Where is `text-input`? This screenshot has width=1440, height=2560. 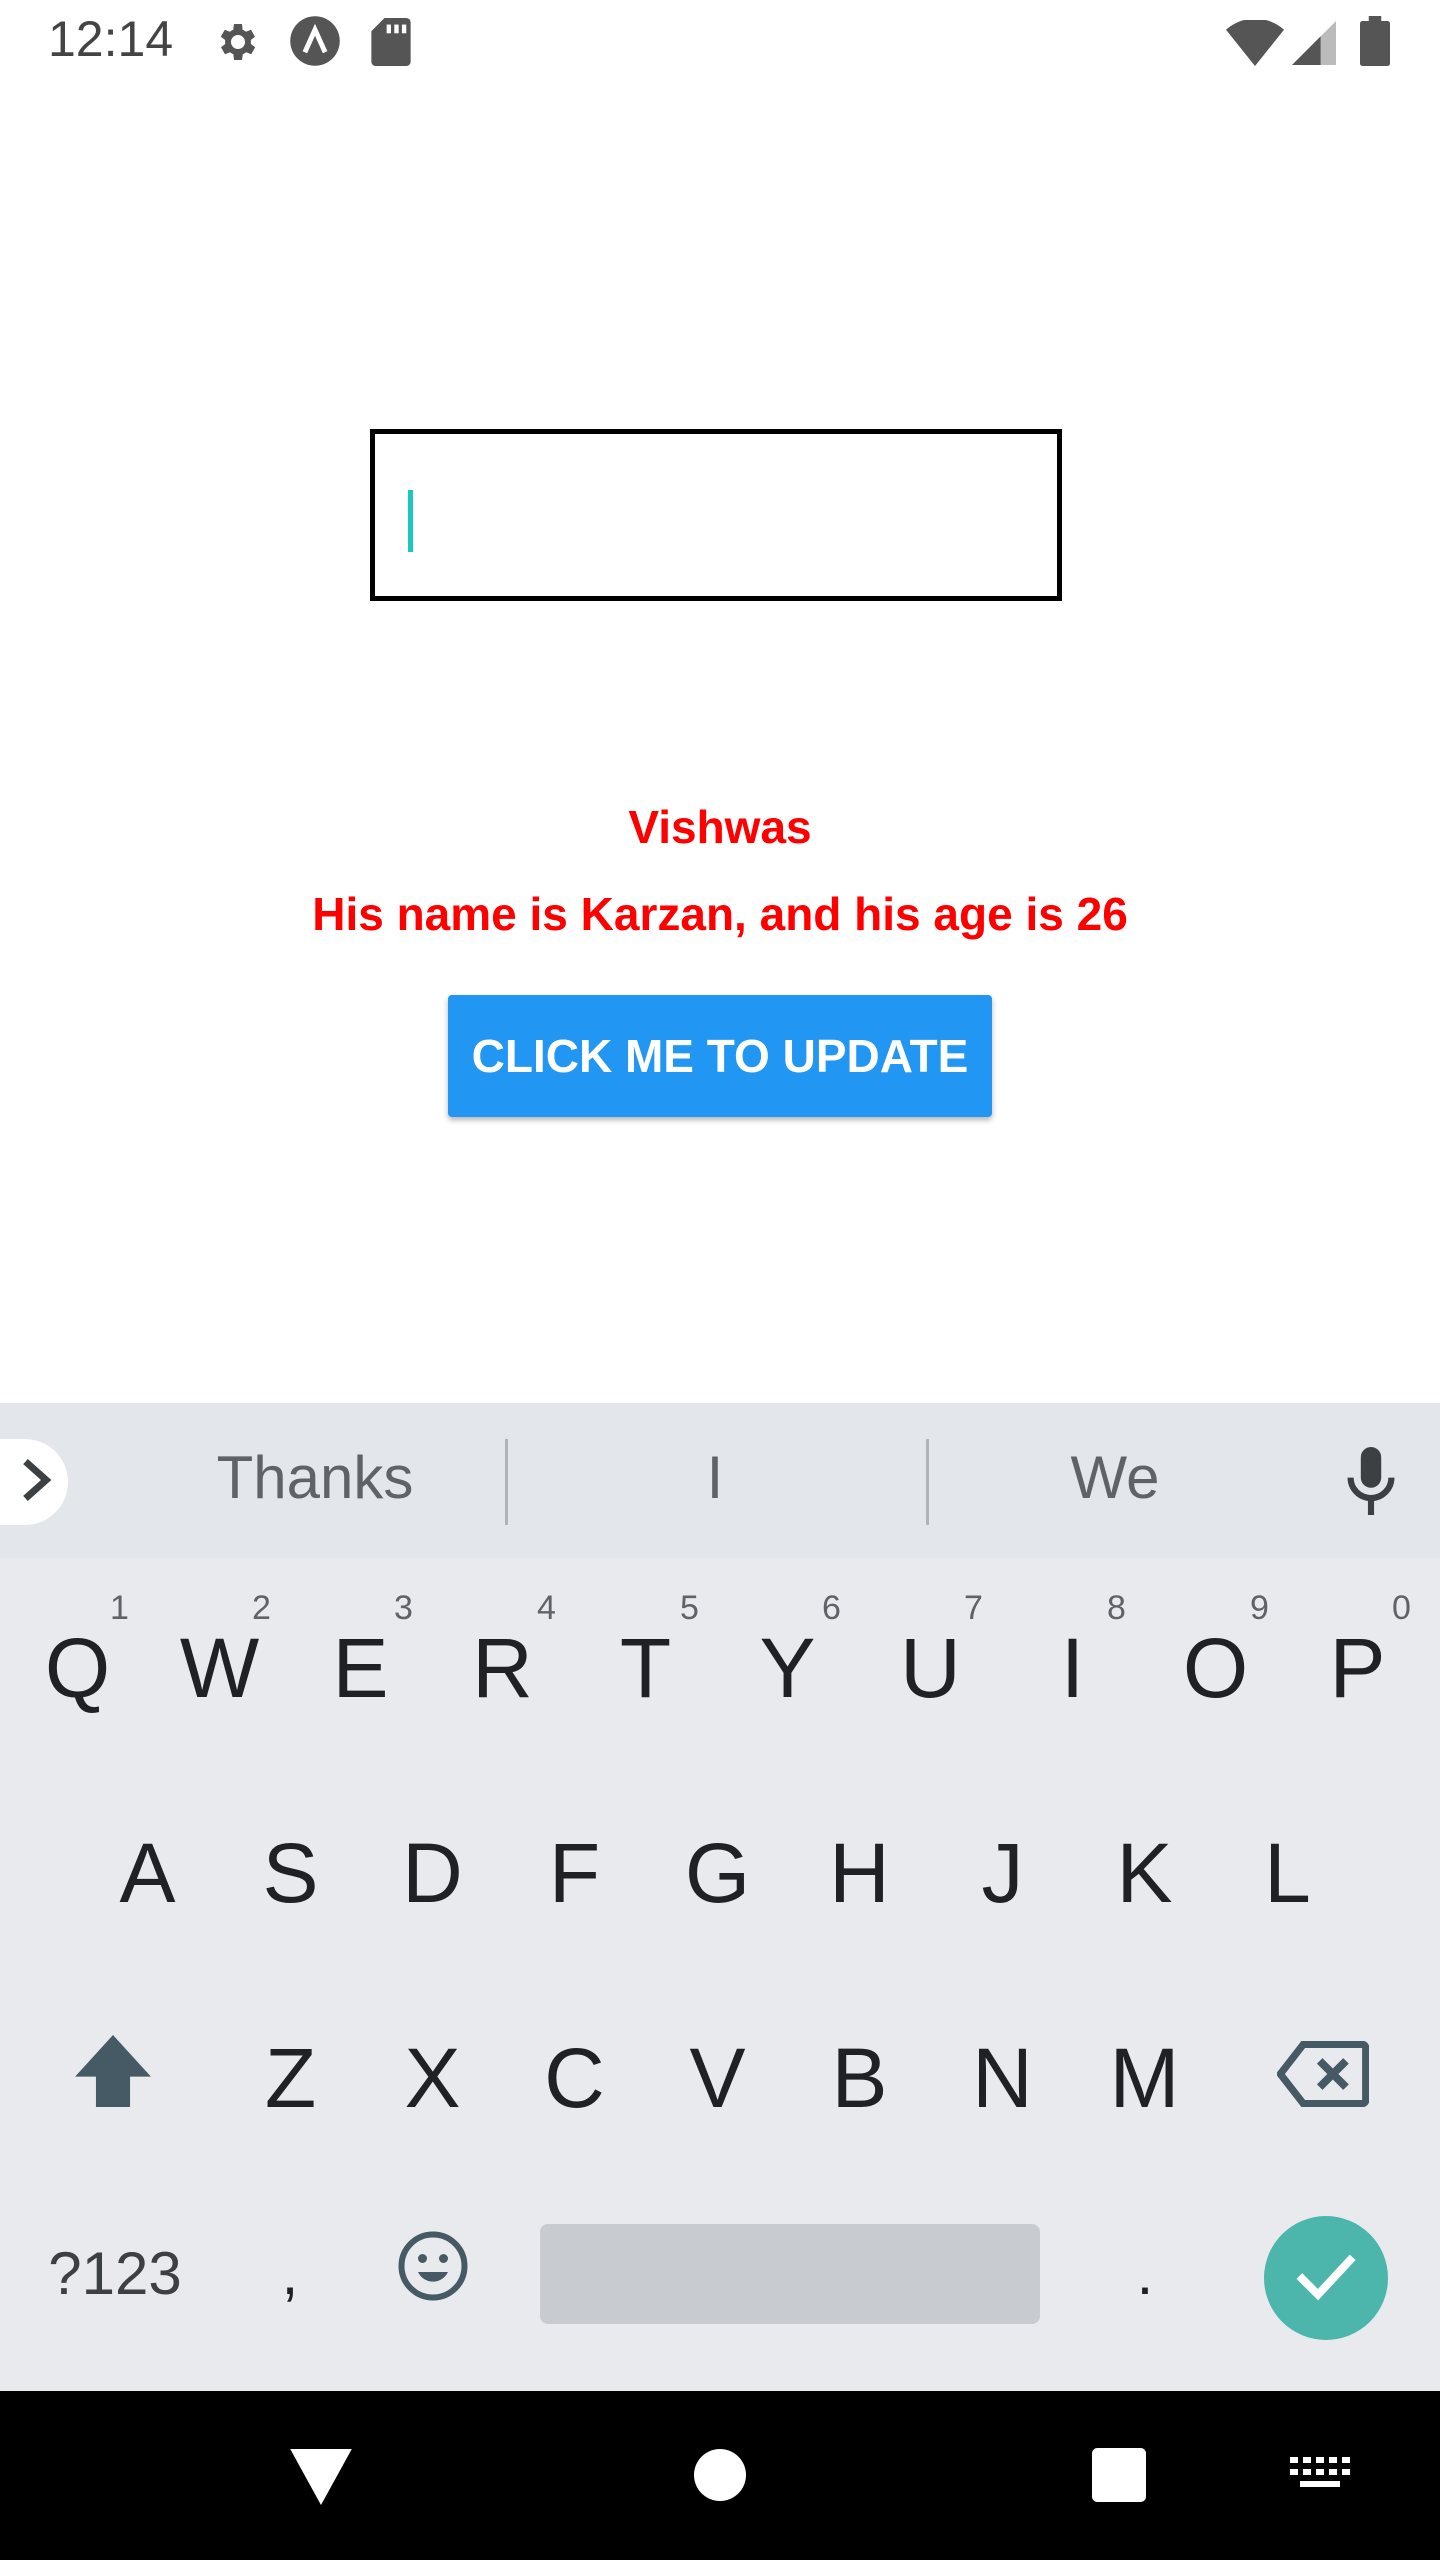 text-input is located at coordinates (716, 515).